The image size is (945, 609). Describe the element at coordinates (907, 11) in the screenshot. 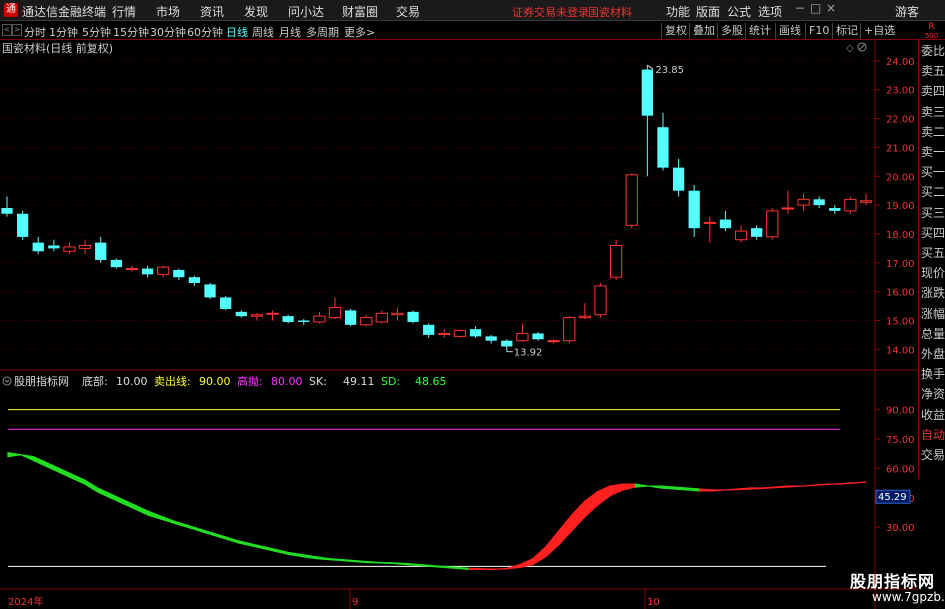

I see `guest-user: 游客` at that location.